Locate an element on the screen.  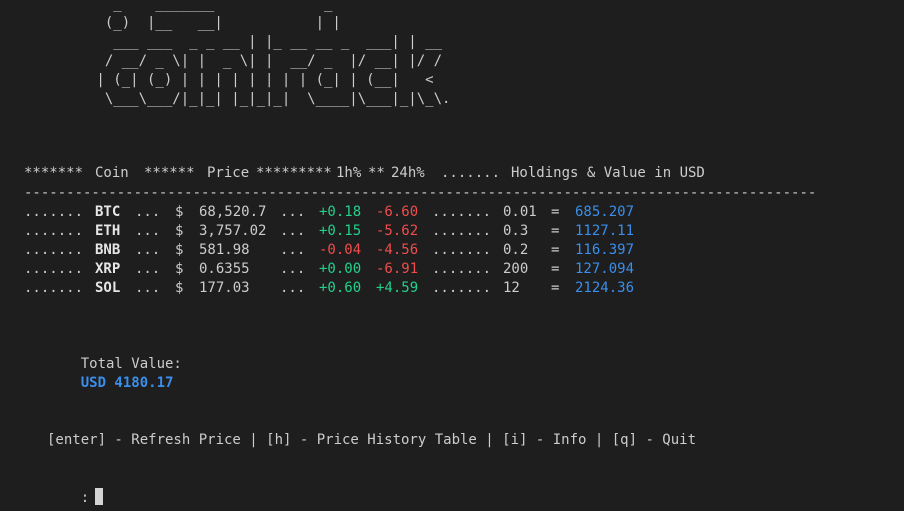
coin-symbol: BTC is located at coordinates (108, 212).